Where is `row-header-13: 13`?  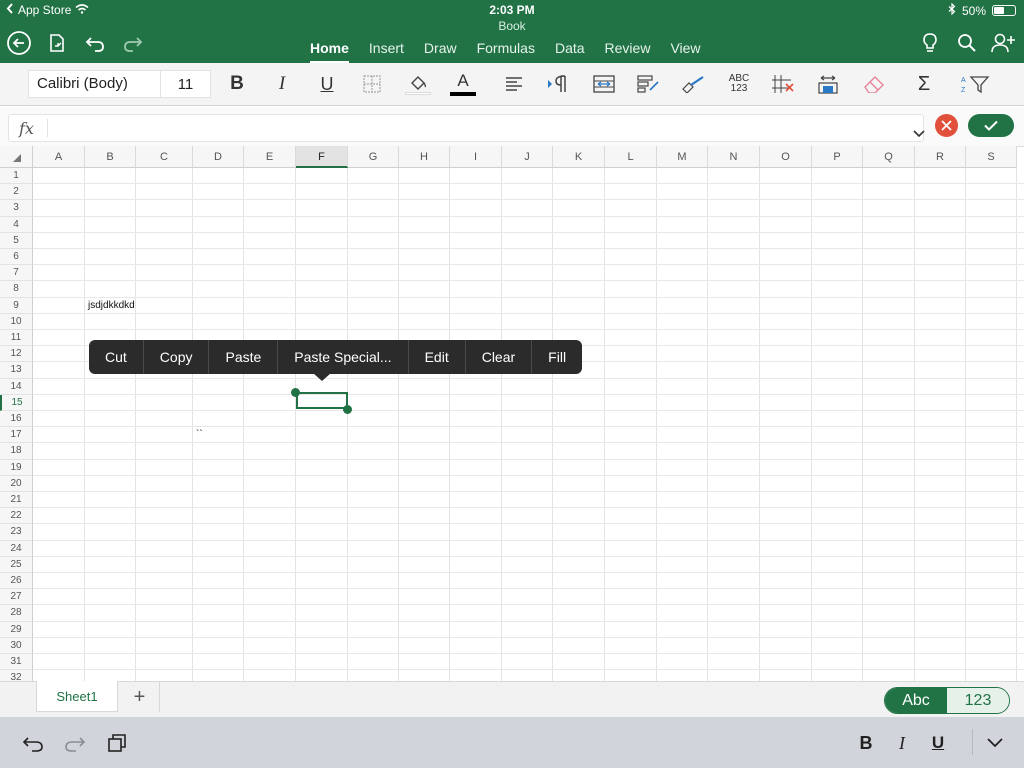 row-header-13: 13 is located at coordinates (16, 370).